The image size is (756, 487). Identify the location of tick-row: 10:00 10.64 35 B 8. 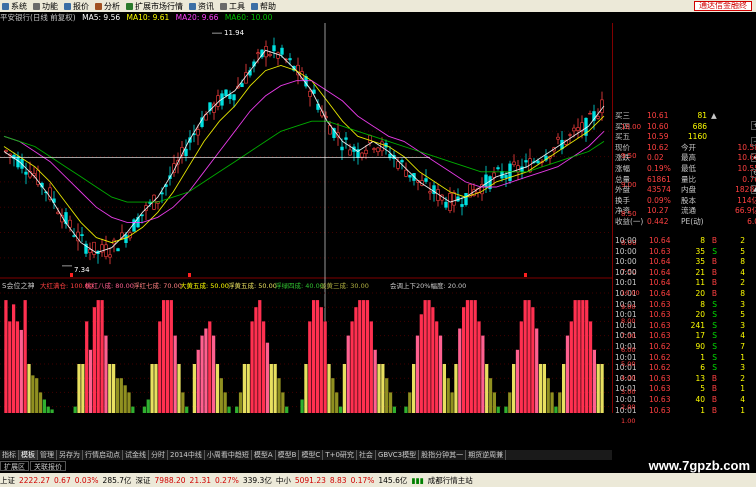
(680, 262).